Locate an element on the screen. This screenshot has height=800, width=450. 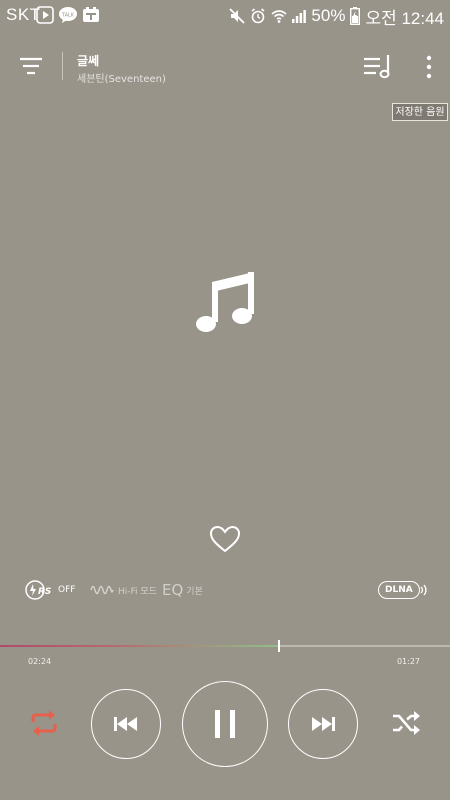
hifi-label: Hi-Fi 모드 is located at coordinates (137, 591).